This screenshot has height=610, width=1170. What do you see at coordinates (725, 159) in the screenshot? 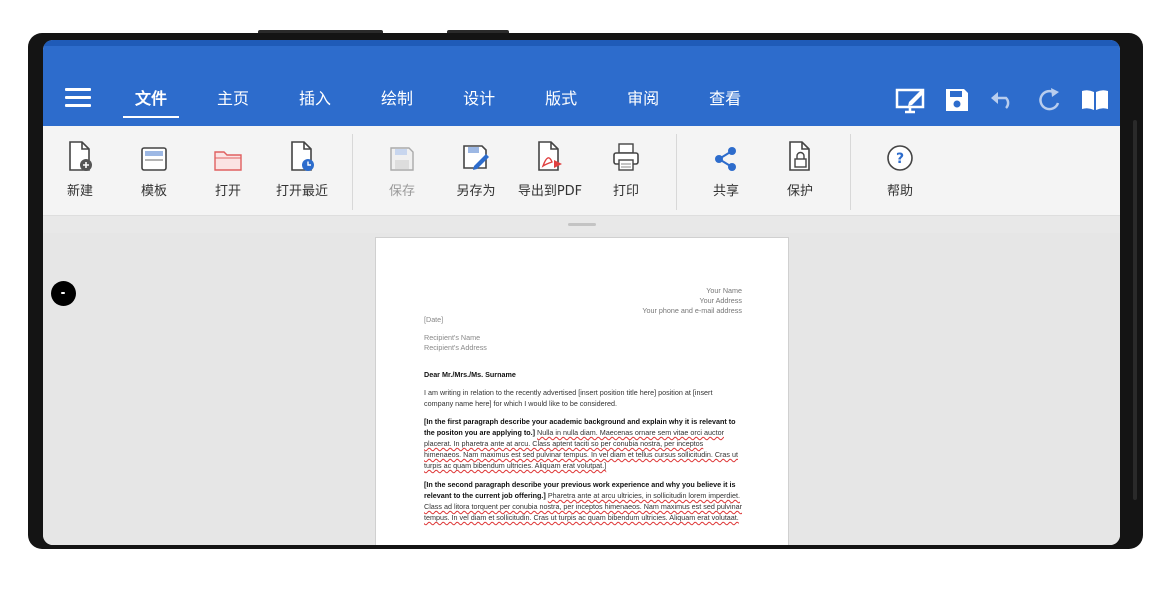
I see `share-icon` at bounding box center [725, 159].